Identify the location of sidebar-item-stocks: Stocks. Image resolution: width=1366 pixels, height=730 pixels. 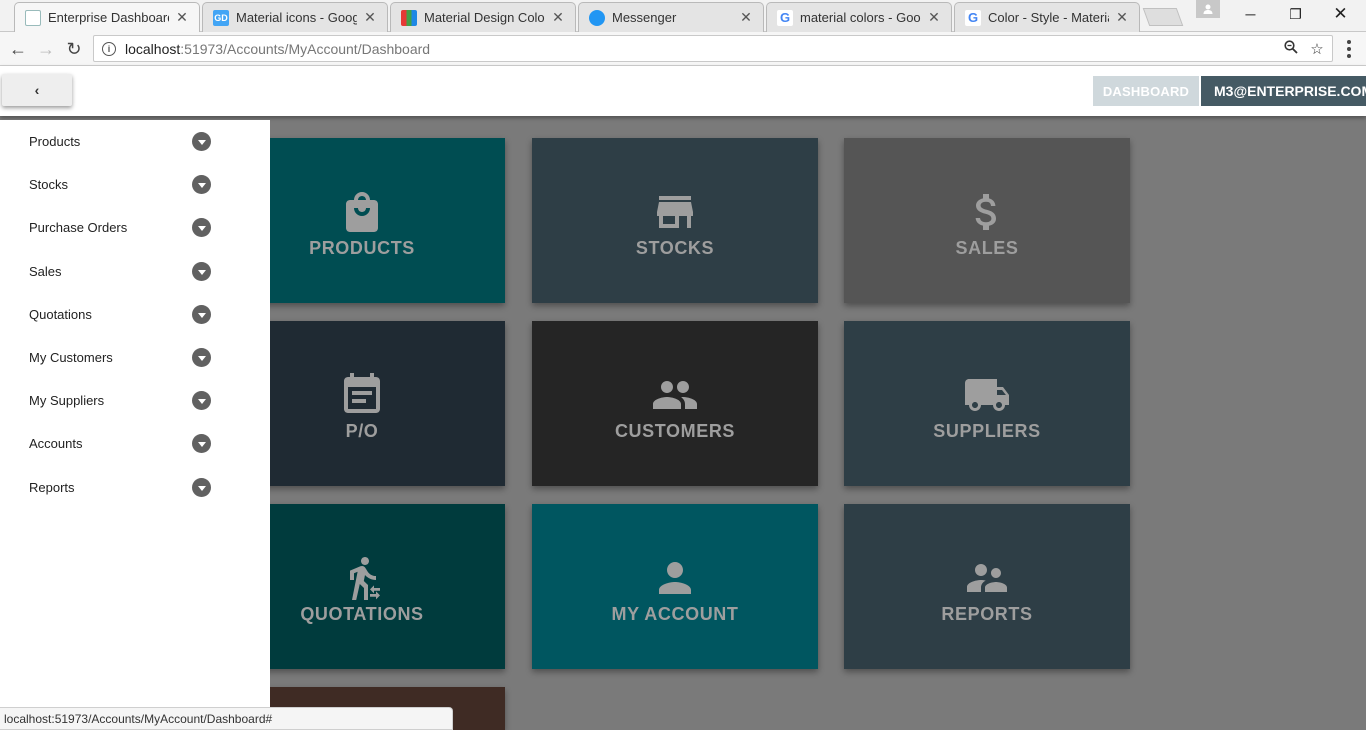
(135, 184).